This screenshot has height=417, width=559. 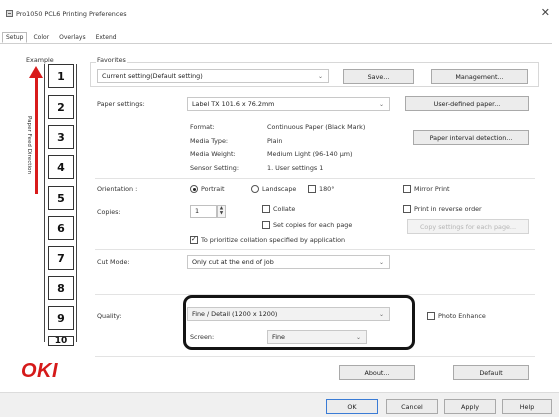 I want to click on label-preview-4: 4, so click(x=61, y=167).